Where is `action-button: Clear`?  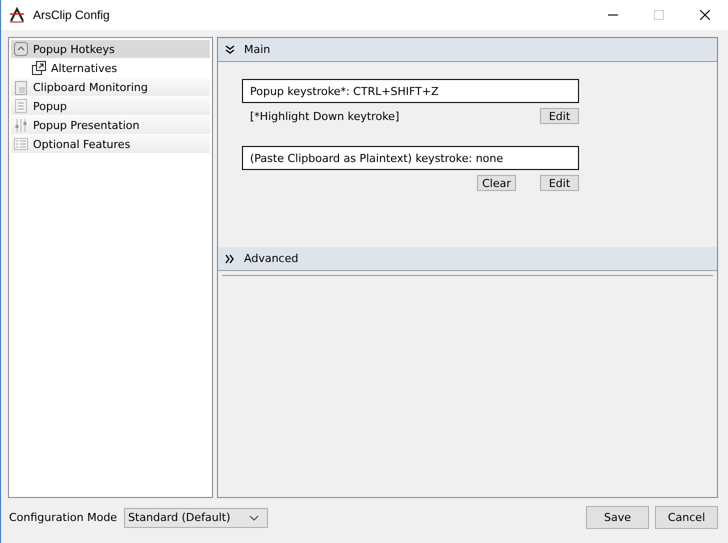 action-button: Clear is located at coordinates (496, 183).